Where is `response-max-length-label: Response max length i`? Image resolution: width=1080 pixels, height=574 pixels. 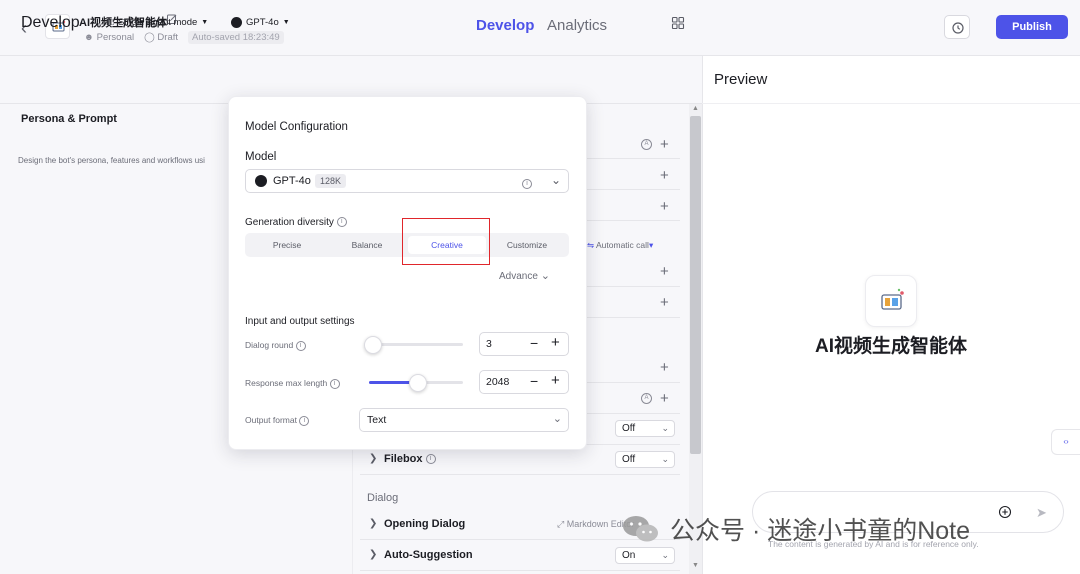
response-max-length-label: Response max length i is located at coordinates (292, 383).